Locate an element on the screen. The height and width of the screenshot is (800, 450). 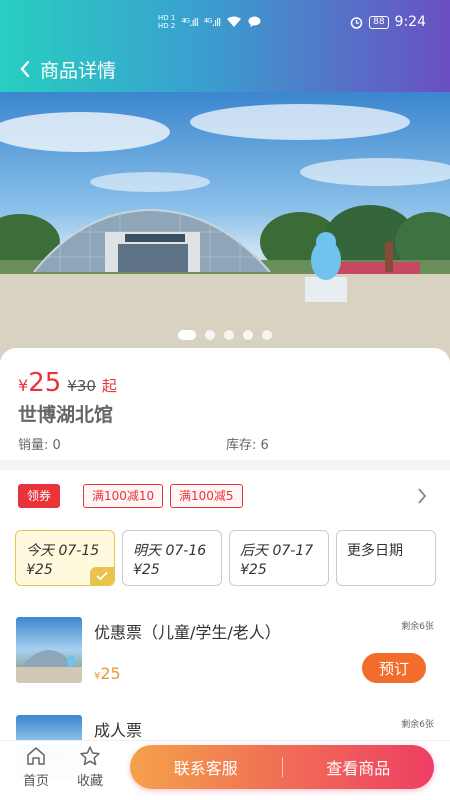
coupon-bar: 领券 满100减10 满100减5 is located at coordinates (225, 496).